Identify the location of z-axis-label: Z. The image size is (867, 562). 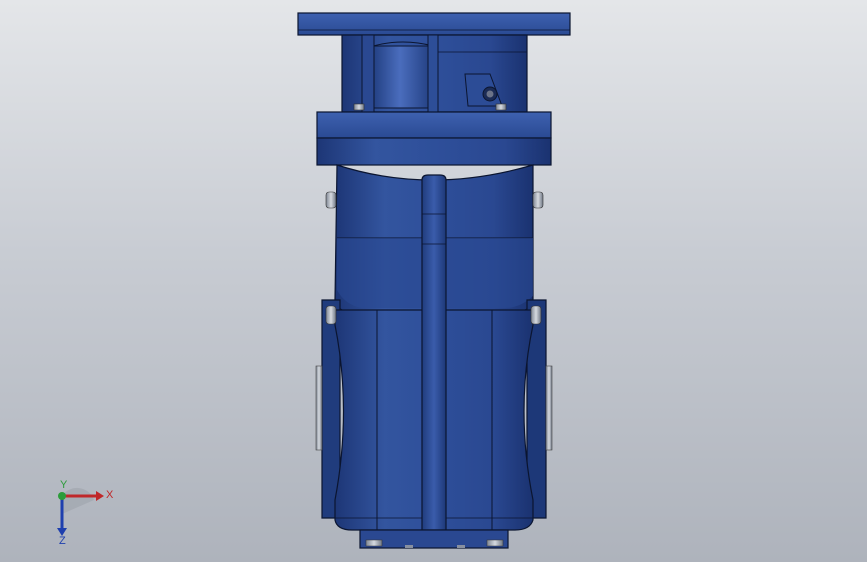
(62, 541).